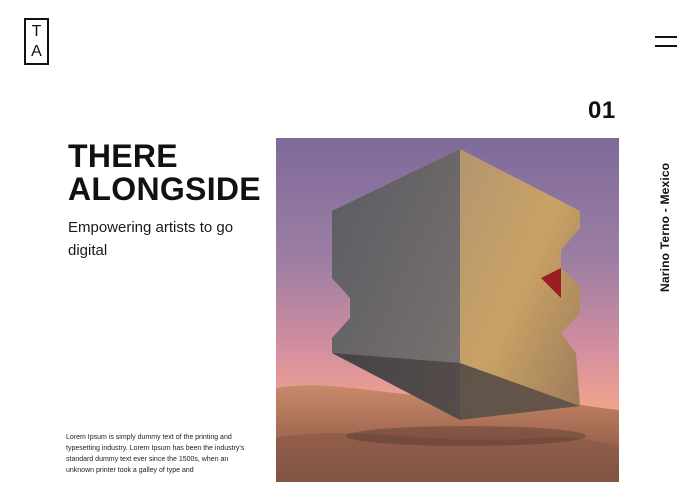 This screenshot has height=495, width=700. Describe the element at coordinates (36, 51) in the screenshot. I see `logo-letter-a: A` at that location.